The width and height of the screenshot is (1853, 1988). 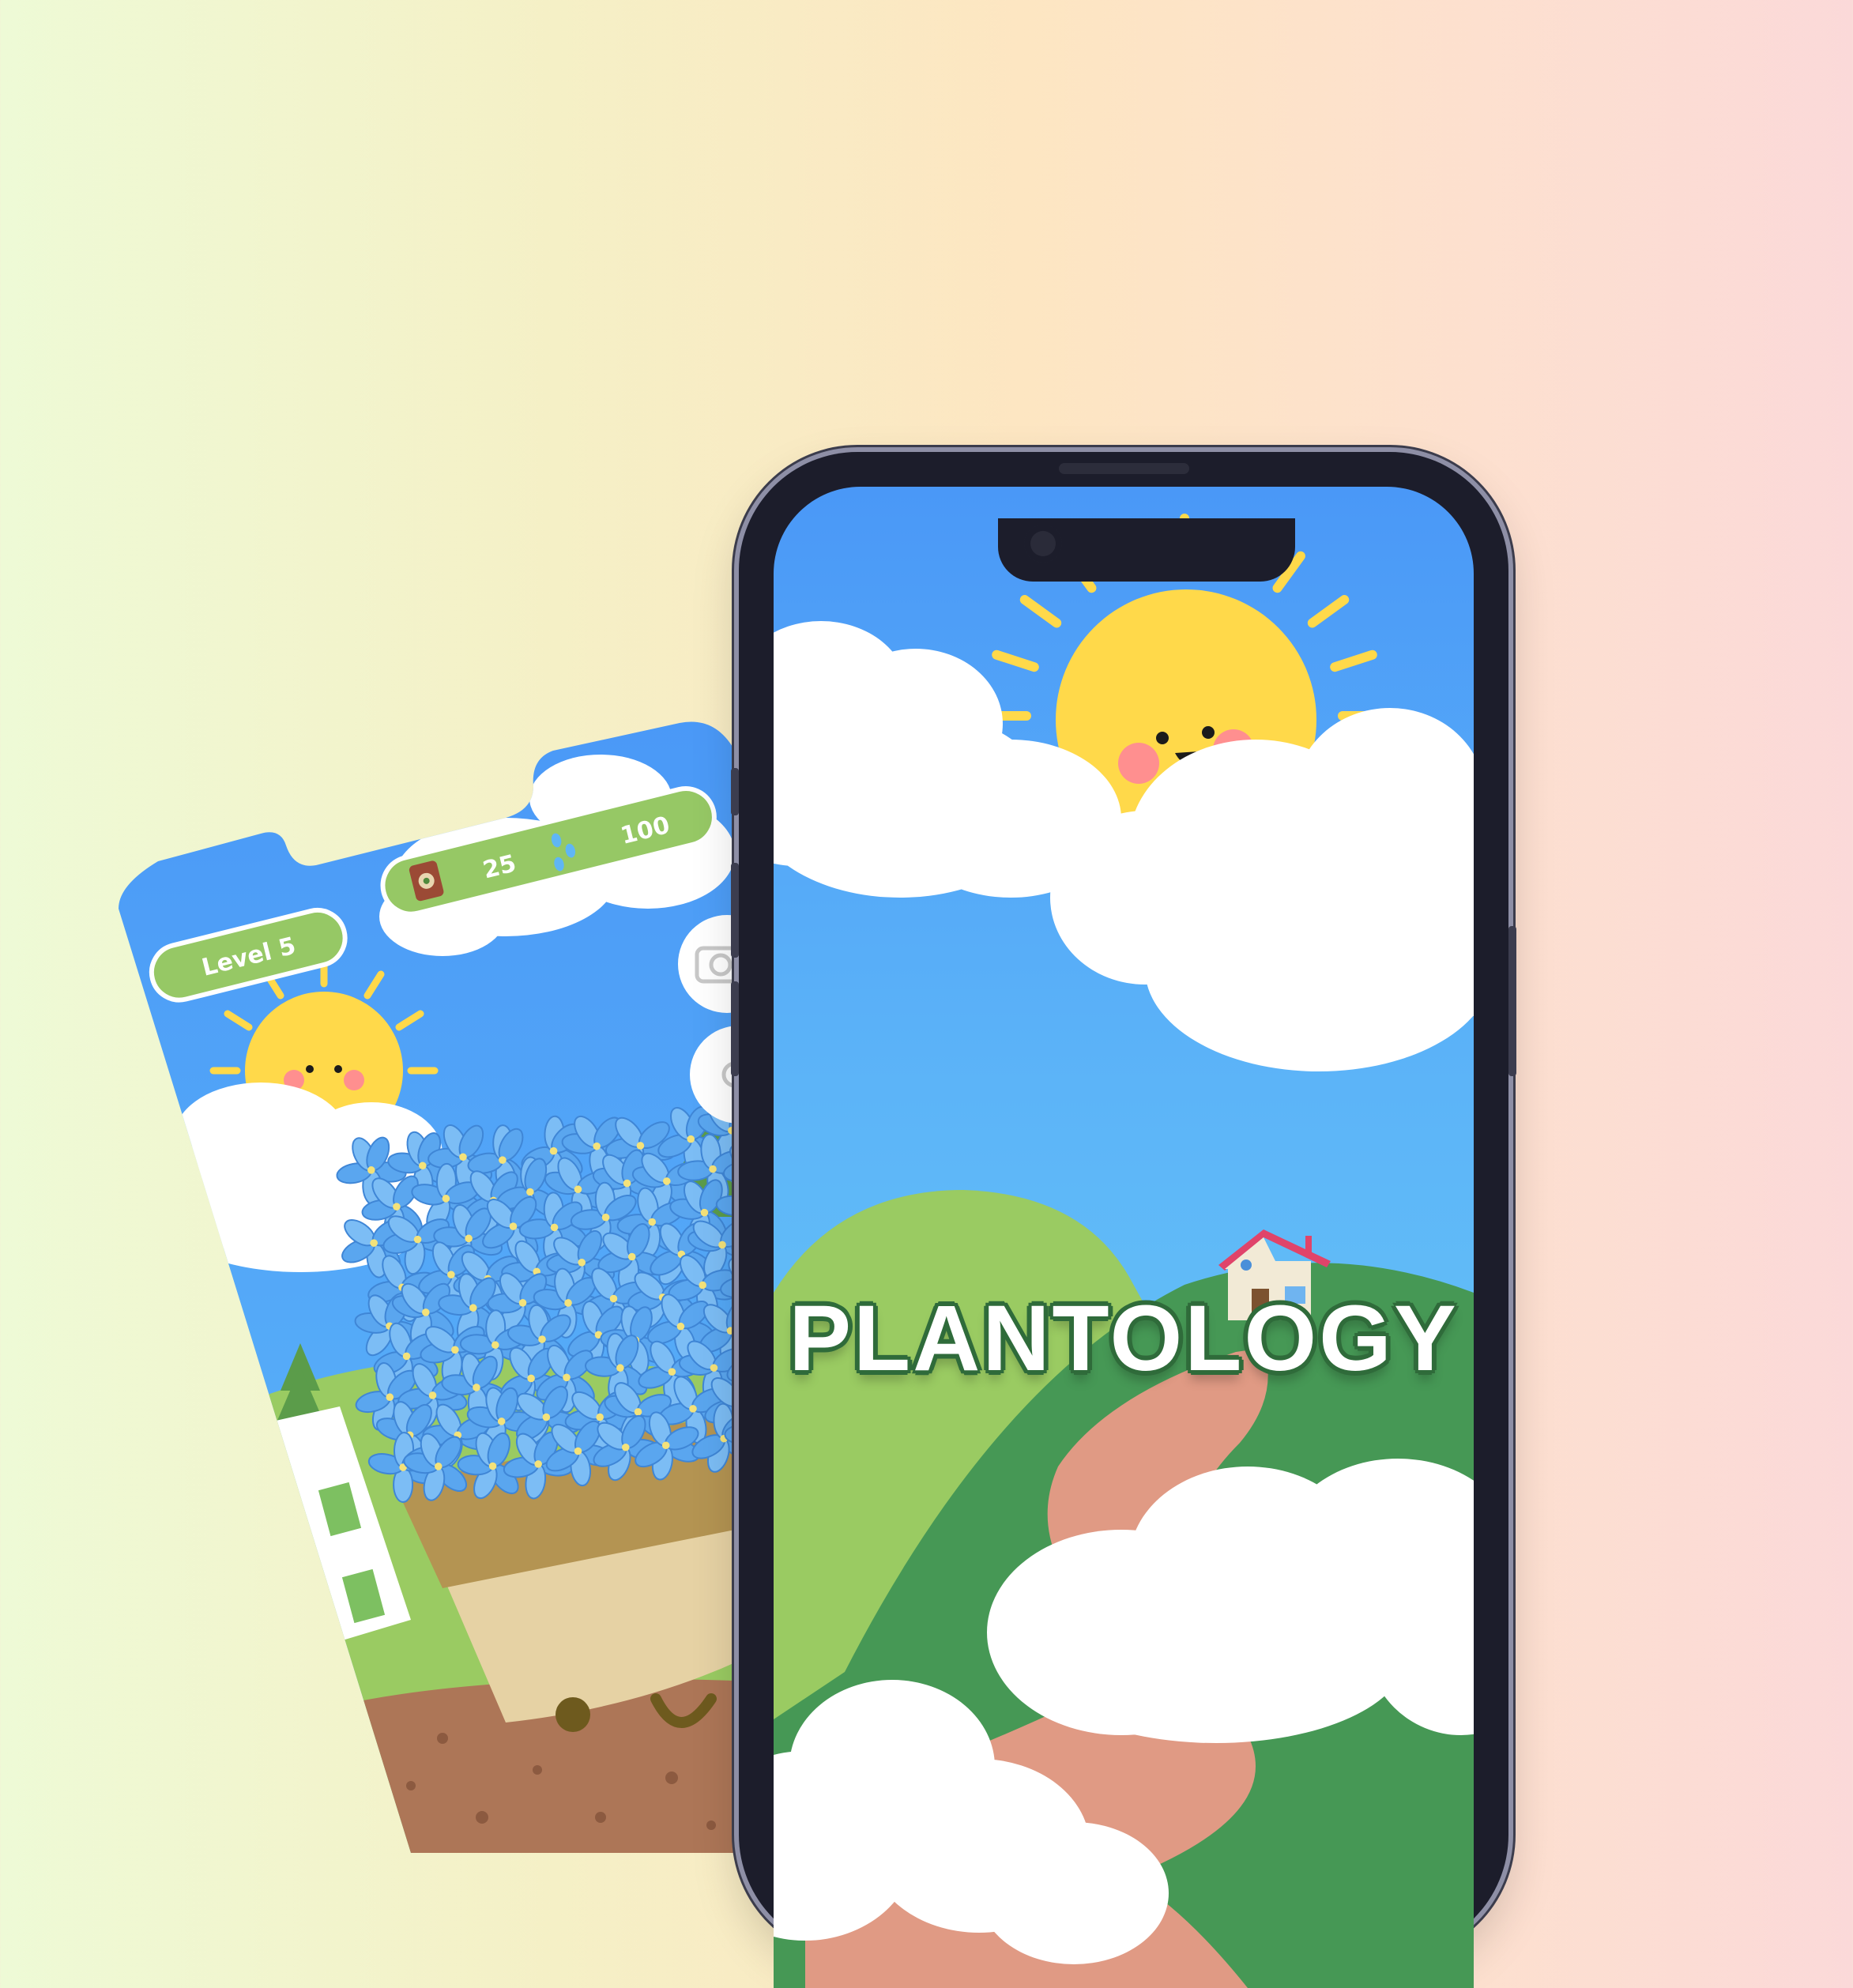 I want to click on side-button-volume-up, so click(x=735, y=910).